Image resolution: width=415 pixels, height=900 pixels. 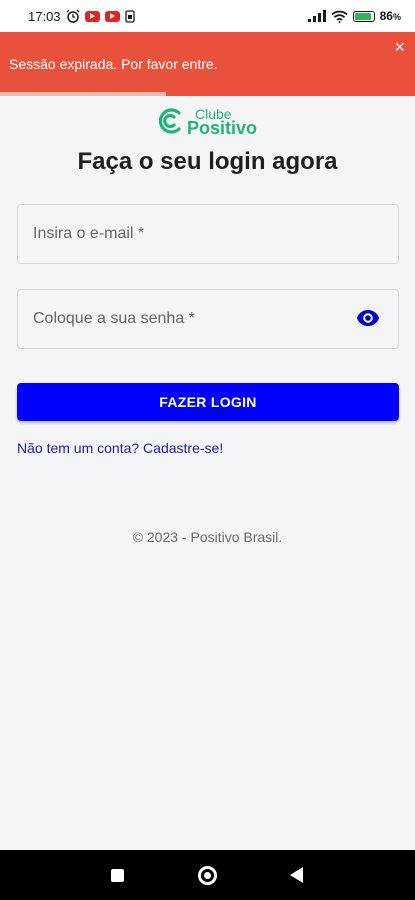 What do you see at coordinates (363, 16) in the screenshot?
I see `battery-icon` at bounding box center [363, 16].